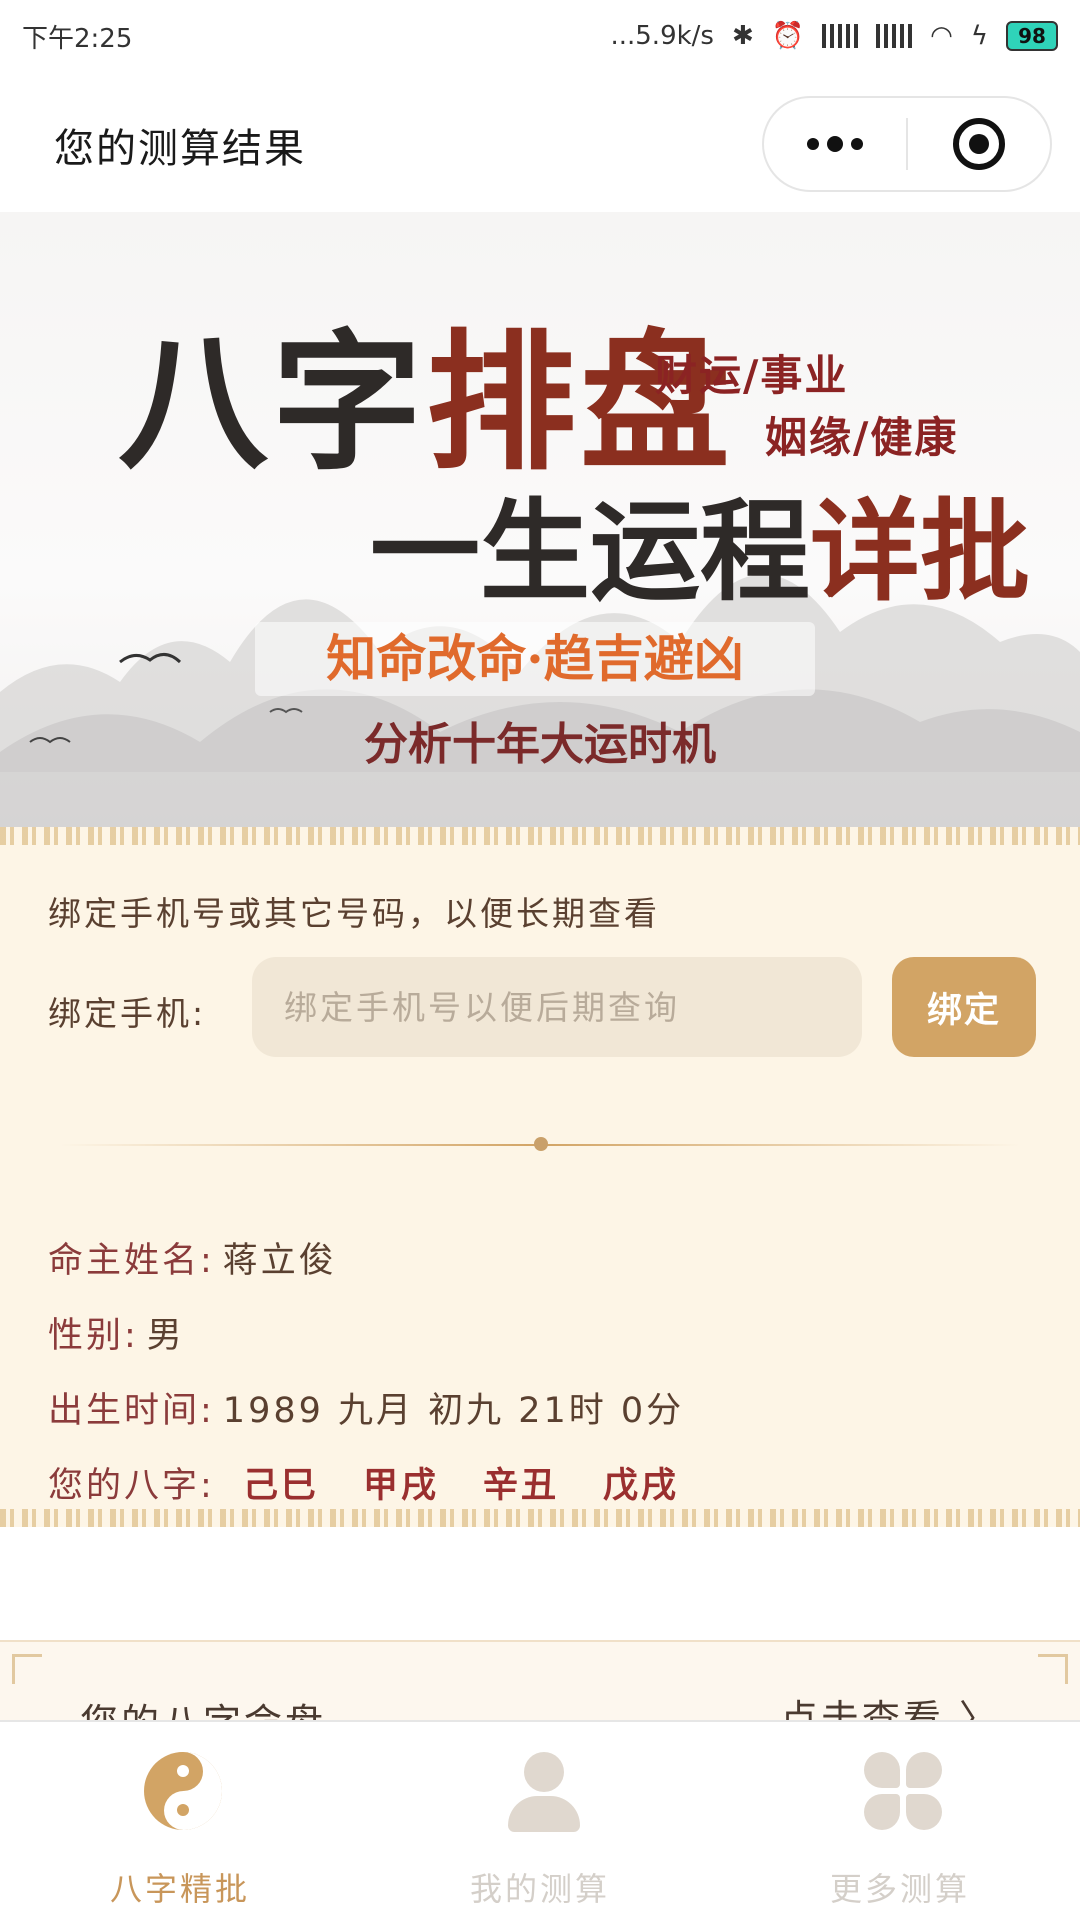  What do you see at coordinates (840, 36) in the screenshot?
I see `signal-icon` at bounding box center [840, 36].